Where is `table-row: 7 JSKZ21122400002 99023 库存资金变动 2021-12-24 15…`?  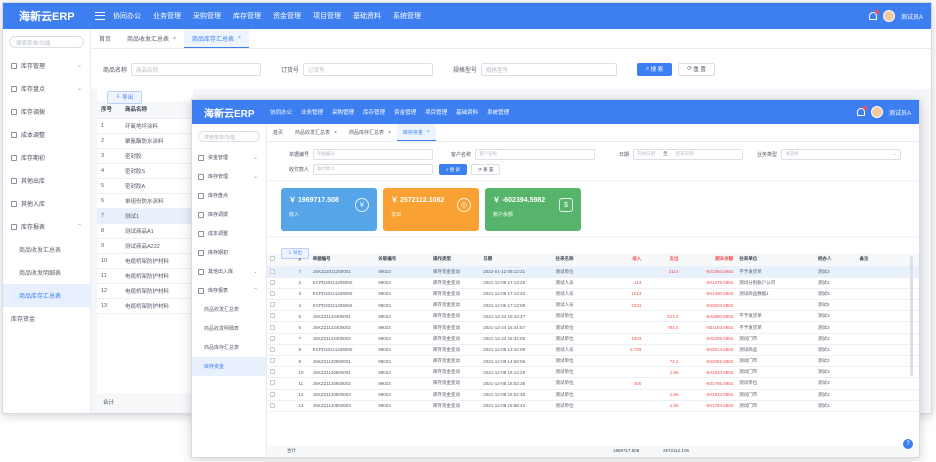
table-row: 7 JSKZ21122400002 99023 库存资金变动 2021-12-24 15… is located at coordinates (593, 339).